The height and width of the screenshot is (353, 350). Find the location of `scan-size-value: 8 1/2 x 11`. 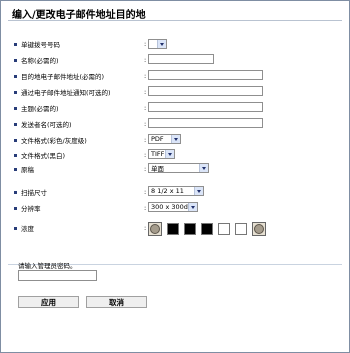

scan-size-value: 8 1/2 x 11 is located at coordinates (167, 191).